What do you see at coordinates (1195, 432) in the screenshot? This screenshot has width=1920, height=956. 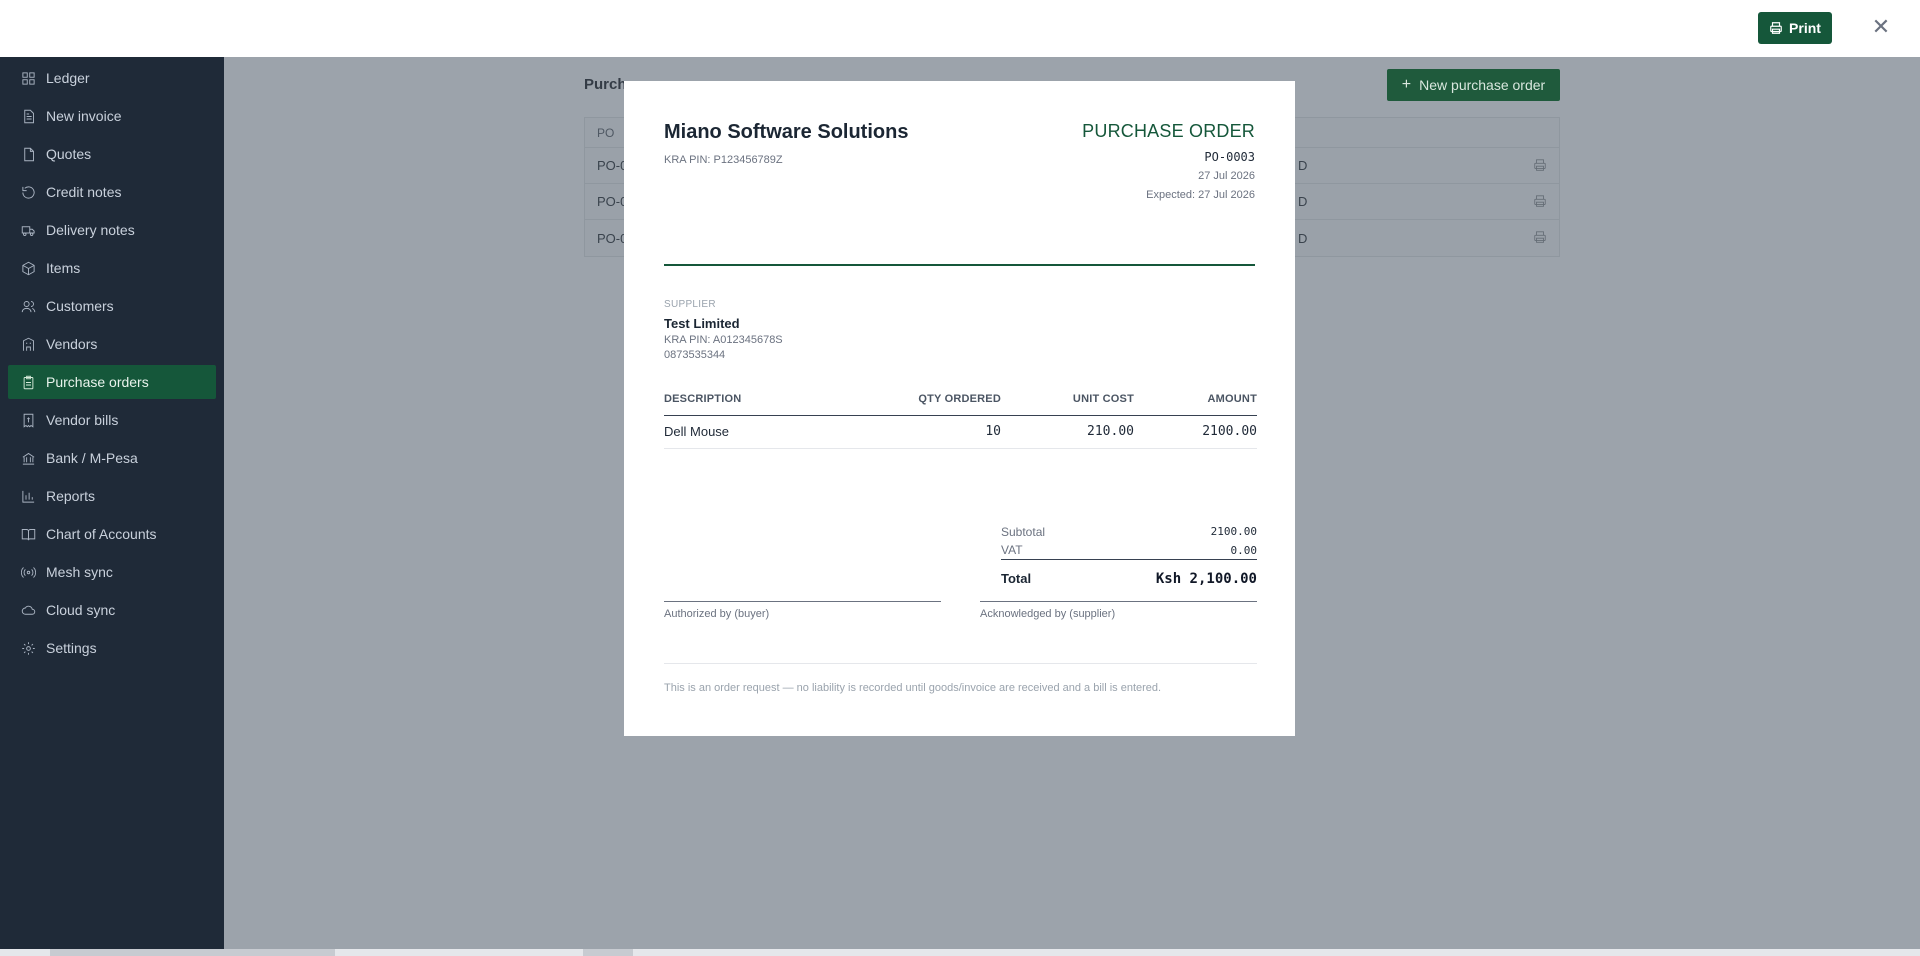 I see `line-amount: 2100.00` at bounding box center [1195, 432].